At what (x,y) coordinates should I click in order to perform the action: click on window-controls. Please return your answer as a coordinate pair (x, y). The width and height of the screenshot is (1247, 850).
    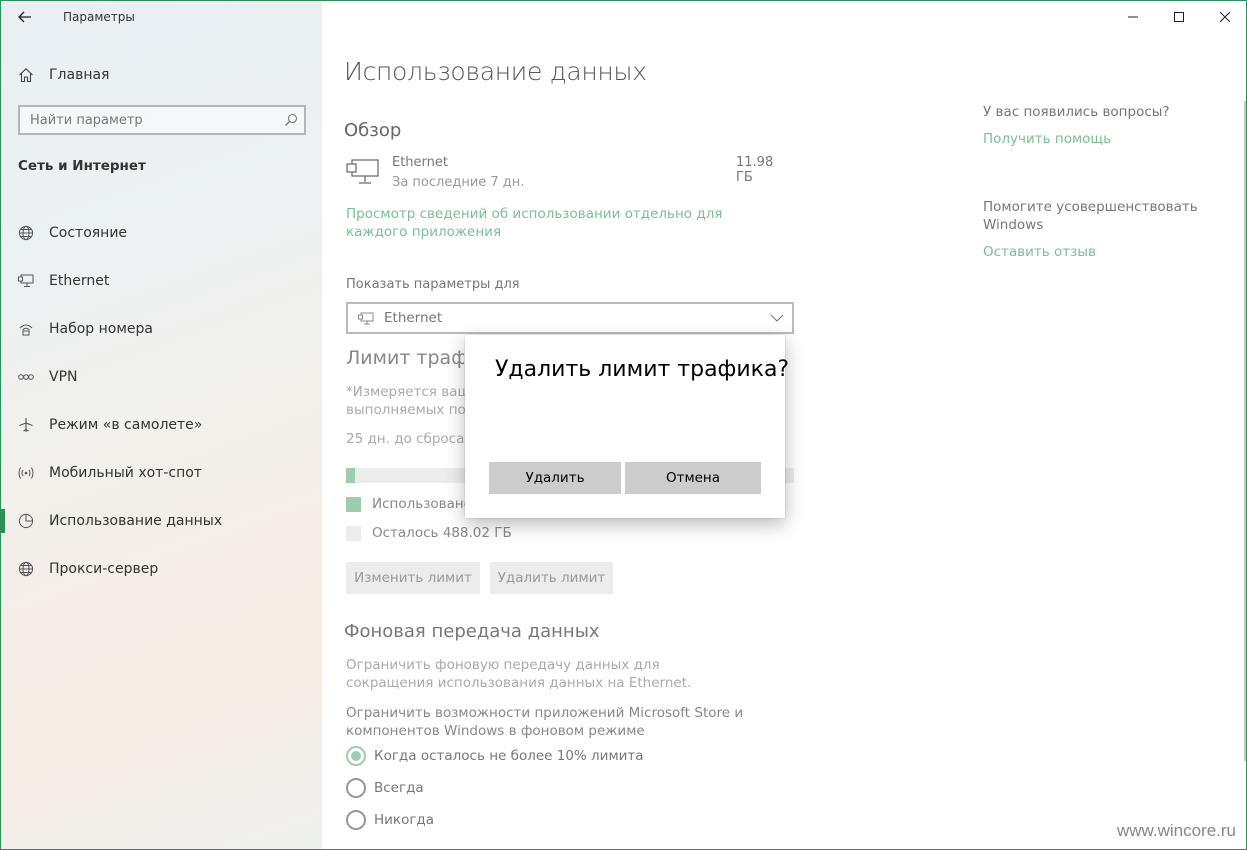
    Looking at the image, I should click on (1178, 17).